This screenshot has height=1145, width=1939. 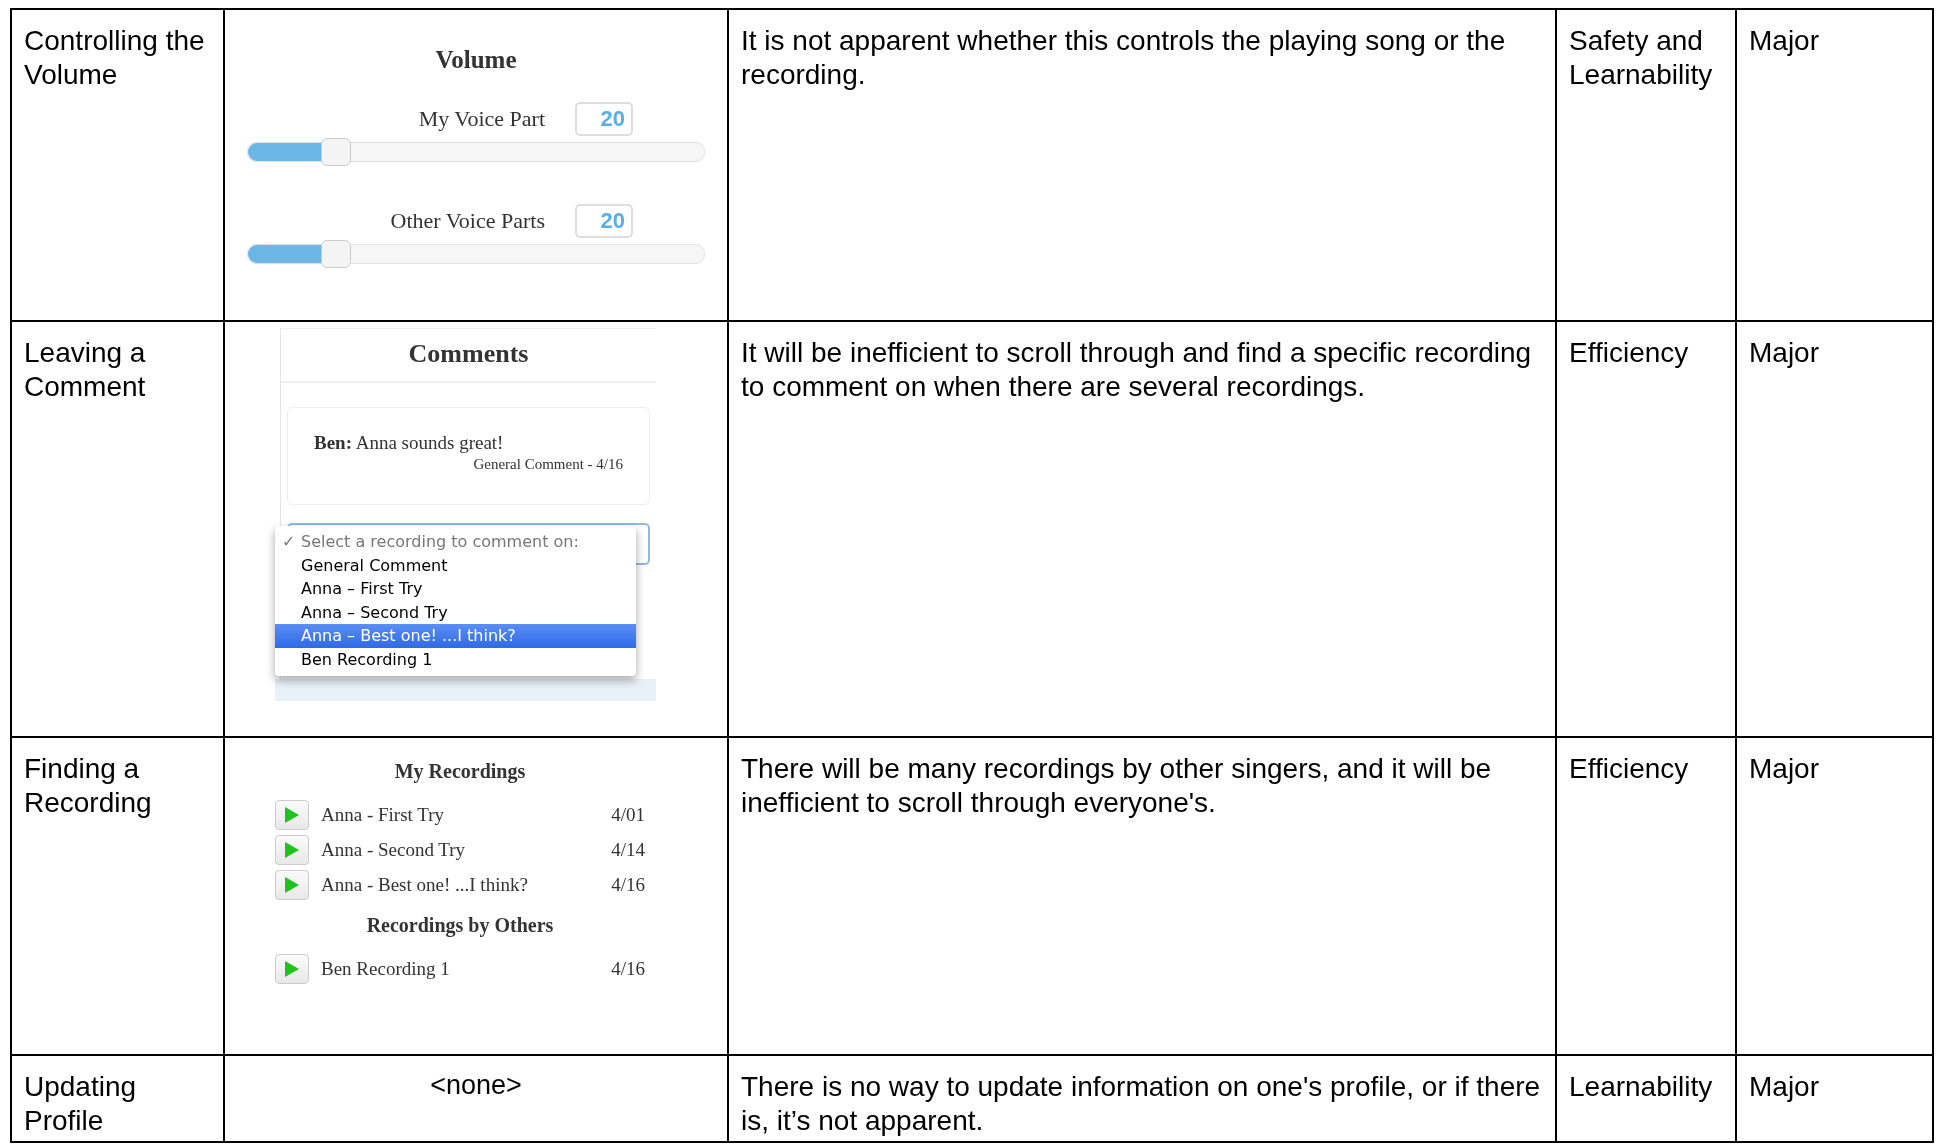 What do you see at coordinates (460, 771) in the screenshot?
I see `section-title: My Recordings` at bounding box center [460, 771].